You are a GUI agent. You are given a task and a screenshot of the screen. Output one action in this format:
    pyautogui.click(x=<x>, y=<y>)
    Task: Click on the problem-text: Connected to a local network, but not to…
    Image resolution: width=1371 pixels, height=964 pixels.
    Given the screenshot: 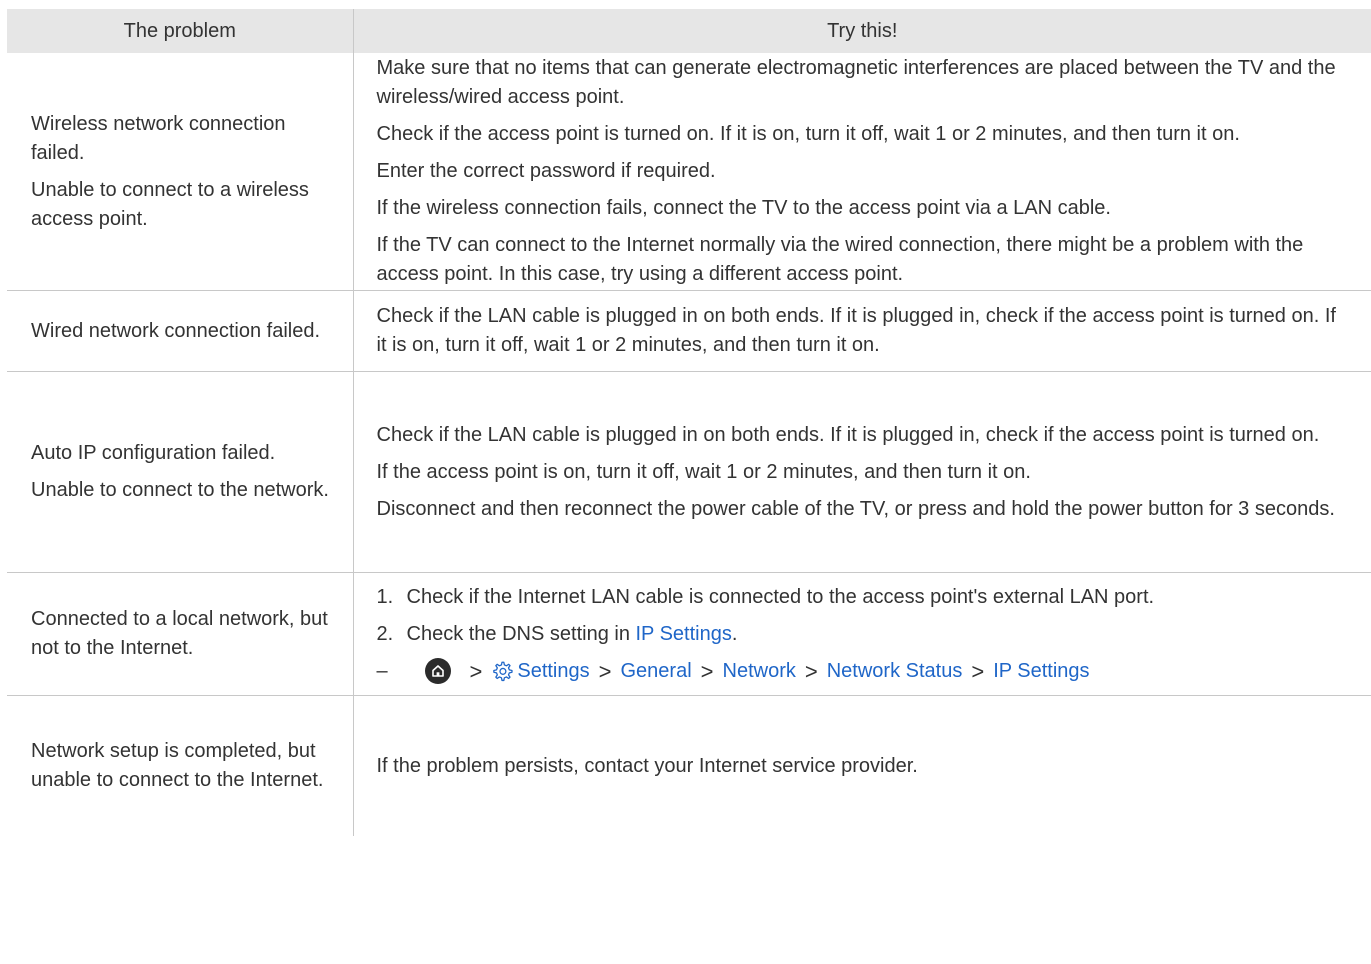 What is the action you would take?
    pyautogui.click(x=179, y=633)
    